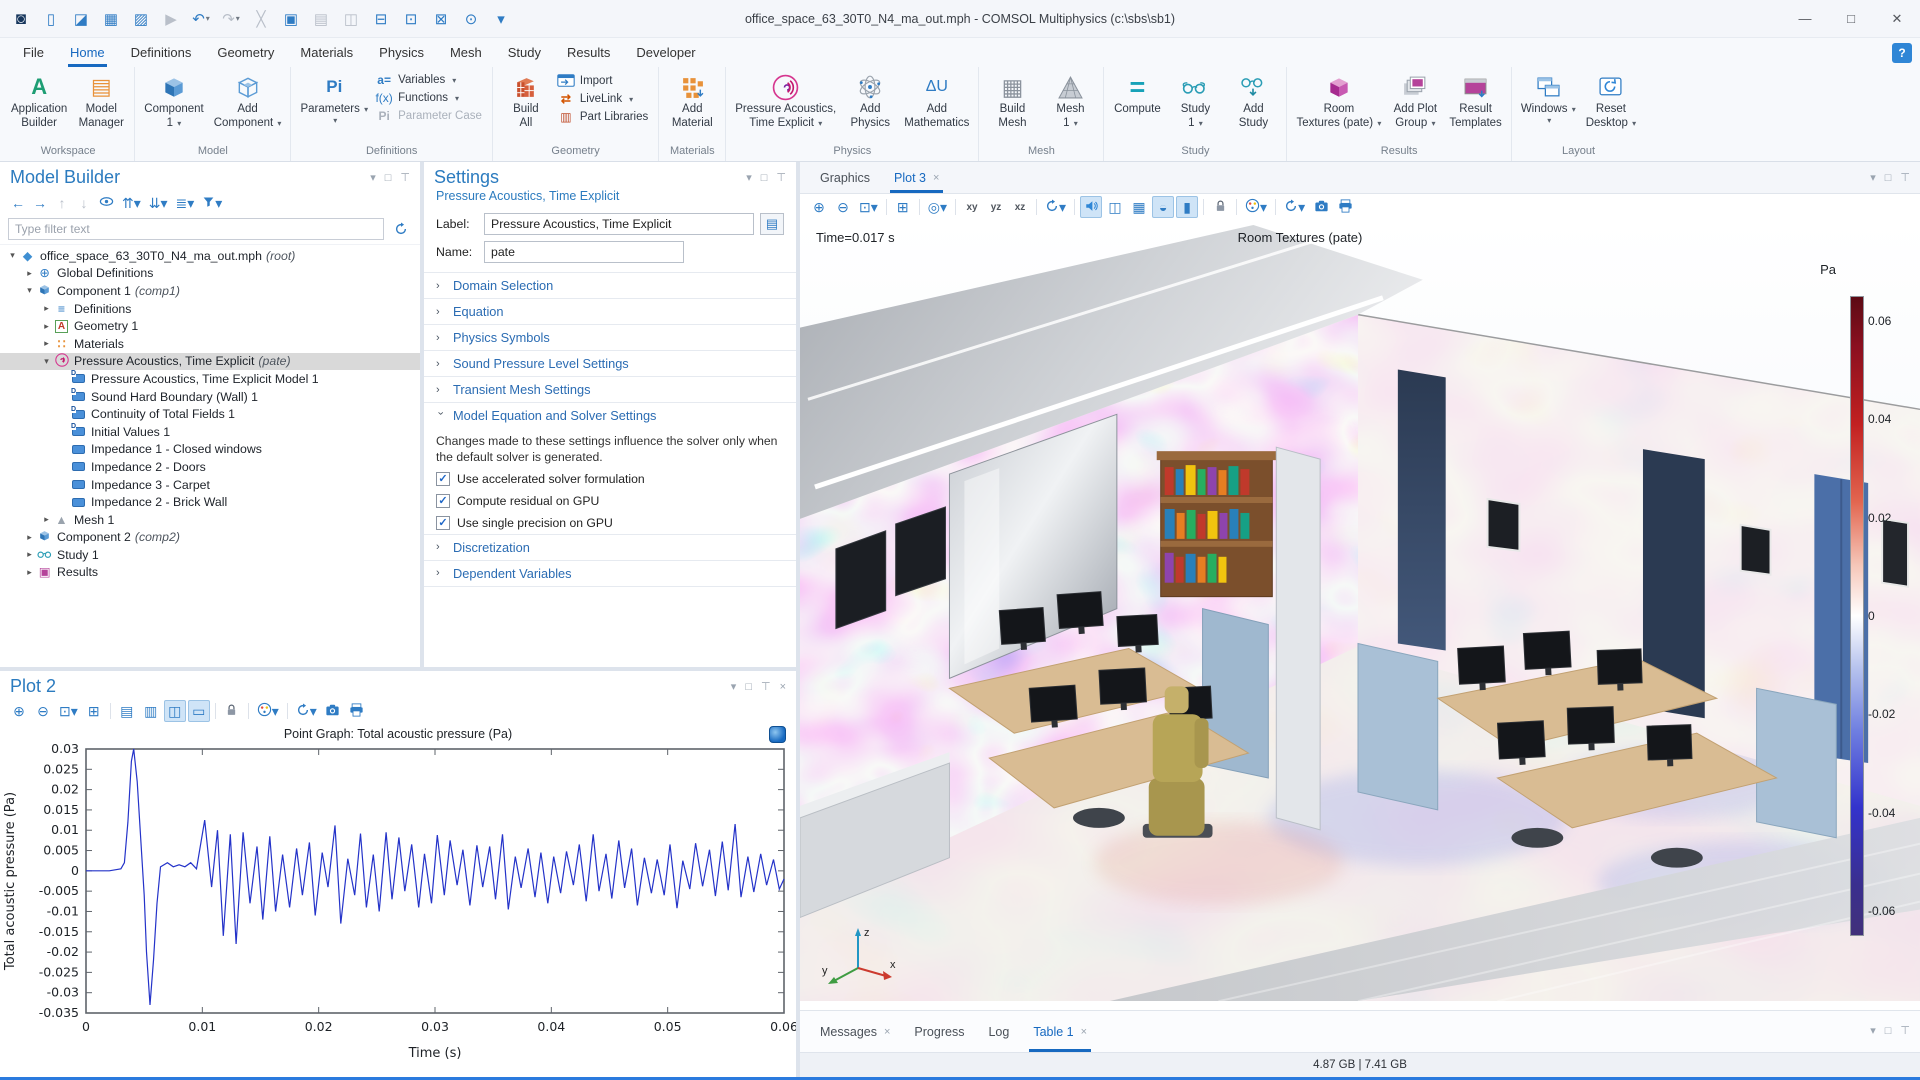  I want to click on tab-messages: Messages ×, so click(855, 1031).